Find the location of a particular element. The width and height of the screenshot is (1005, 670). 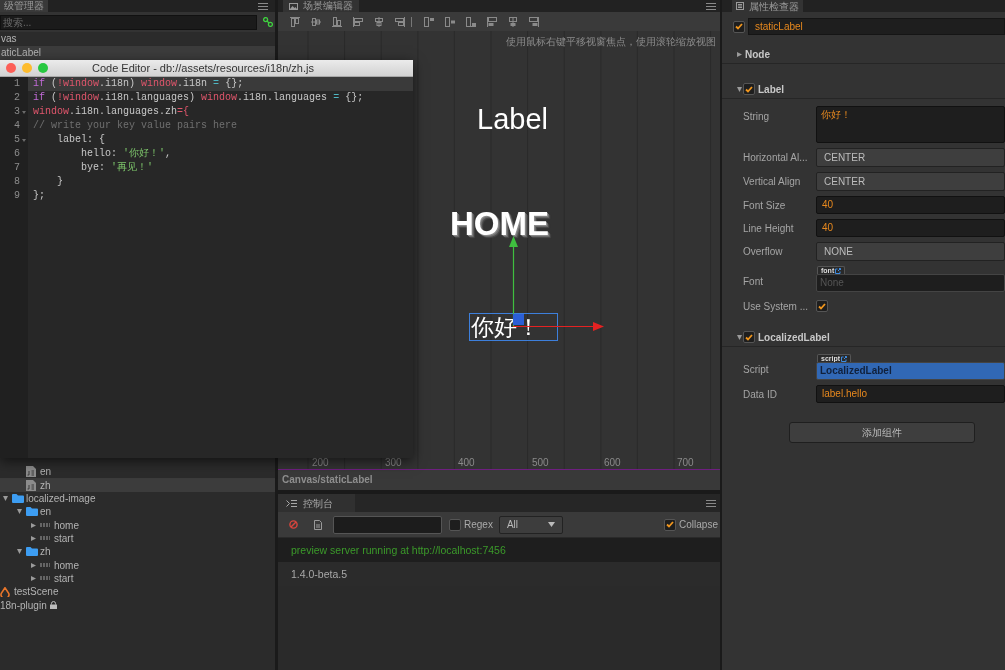

line-number: 8 is located at coordinates (17, 182).